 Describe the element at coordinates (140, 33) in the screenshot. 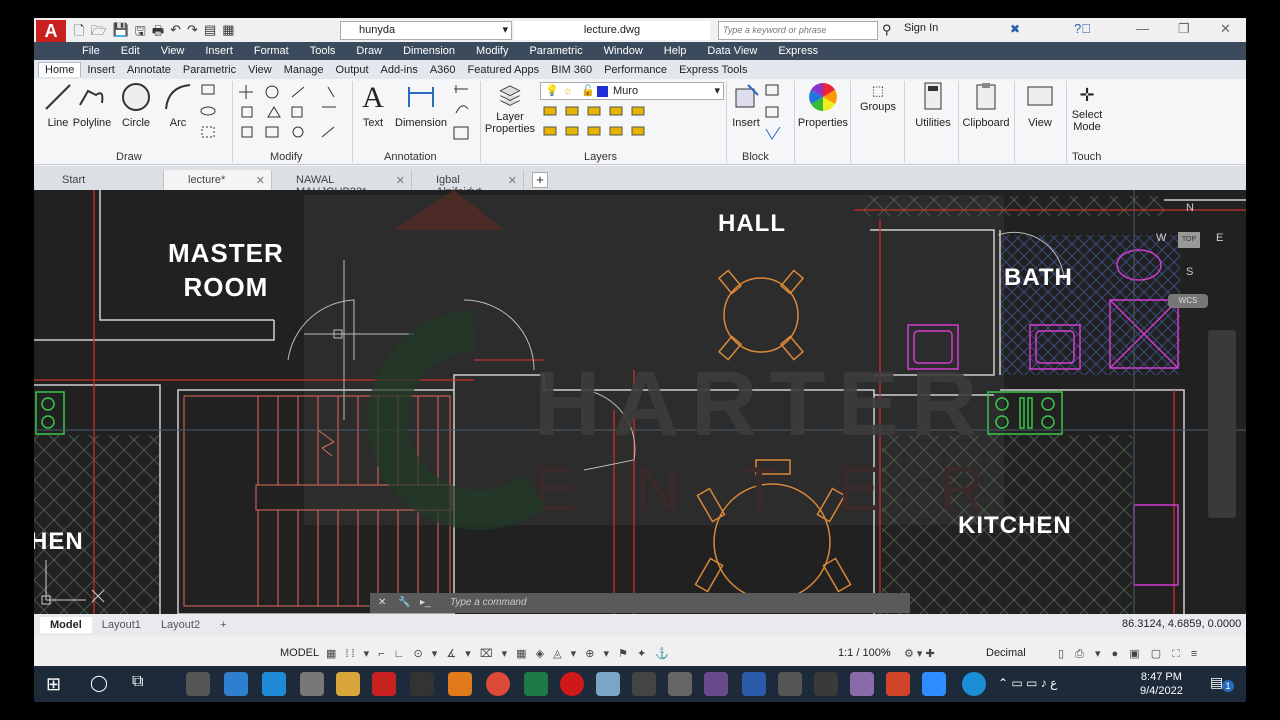

I see `save-as-icon: 🖫` at that location.